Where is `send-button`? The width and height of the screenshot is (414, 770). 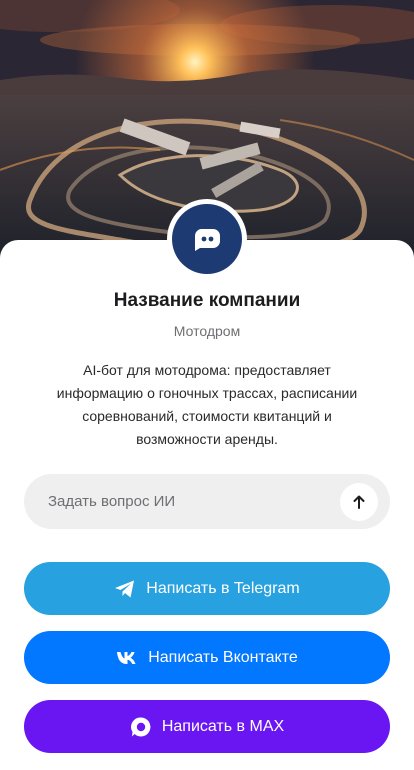 send-button is located at coordinates (359, 501).